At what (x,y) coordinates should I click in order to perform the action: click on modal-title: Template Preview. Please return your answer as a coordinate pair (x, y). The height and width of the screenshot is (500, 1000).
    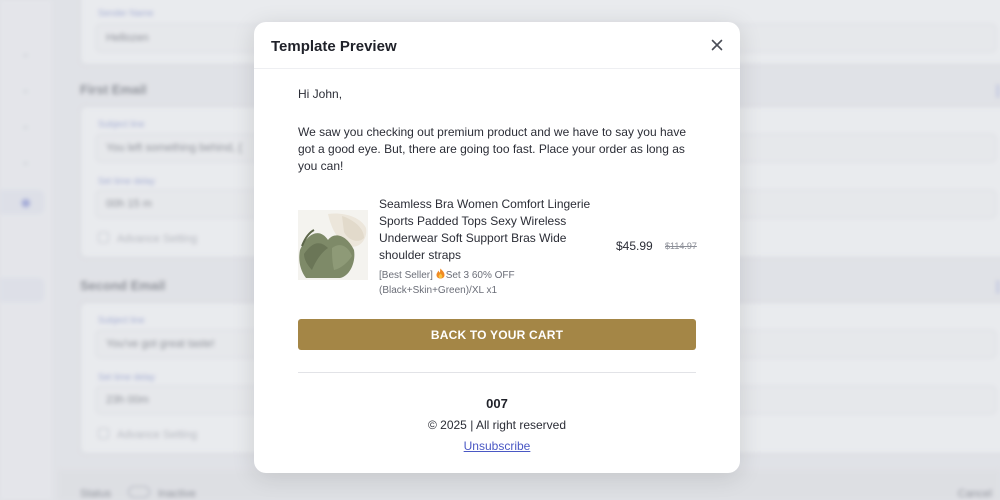
    Looking at the image, I should click on (334, 46).